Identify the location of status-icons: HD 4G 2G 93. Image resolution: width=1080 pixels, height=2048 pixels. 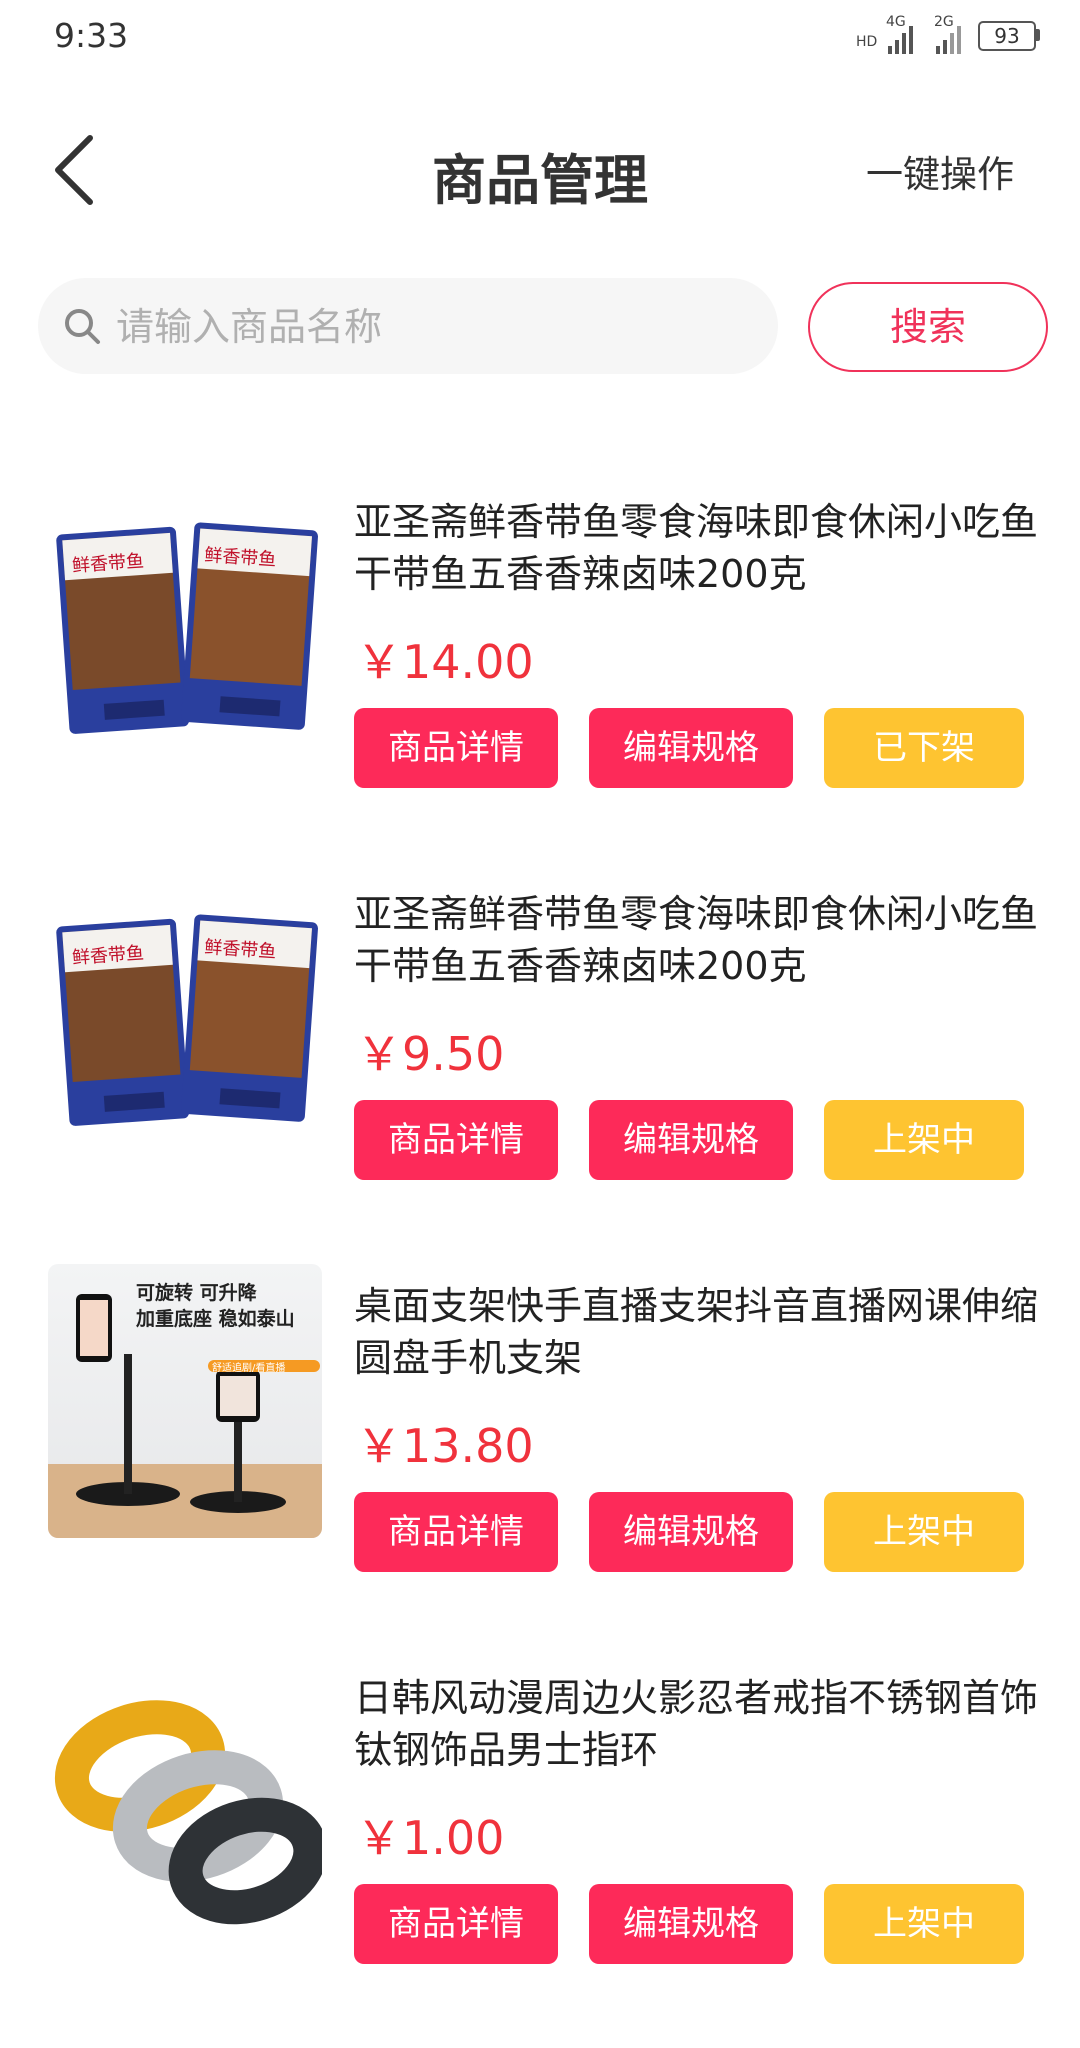
(951, 36).